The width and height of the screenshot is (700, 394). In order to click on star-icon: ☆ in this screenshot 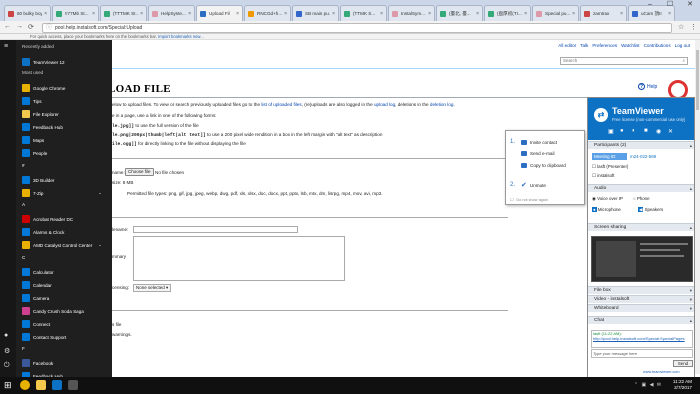, I will do `click(681, 27)`.